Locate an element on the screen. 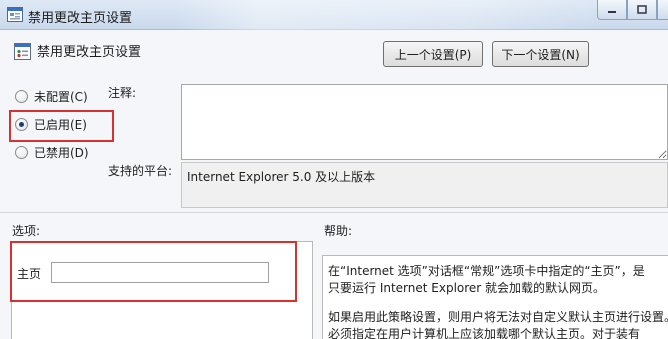 This screenshot has height=339, width=668. close-button is located at coordinates (662, 10).